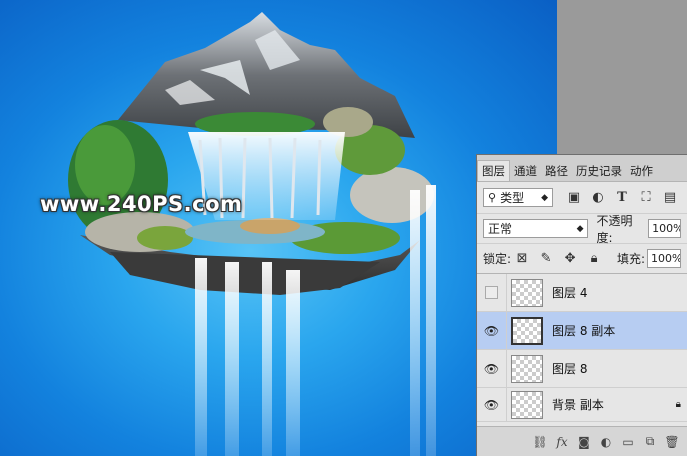  What do you see at coordinates (556, 171) in the screenshot?
I see `tab-paths: 路径` at bounding box center [556, 171].